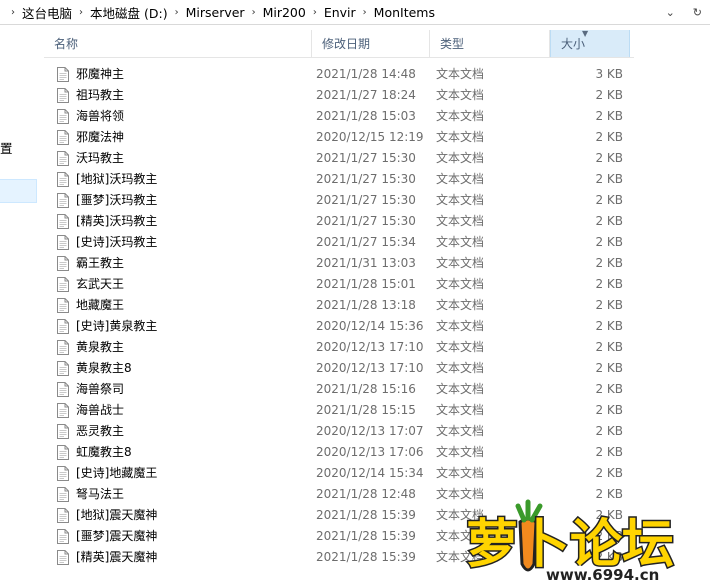 This screenshot has height=583, width=710. I want to click on column-header: 名称 修改日期 类型 大小 ▼, so click(339, 43).